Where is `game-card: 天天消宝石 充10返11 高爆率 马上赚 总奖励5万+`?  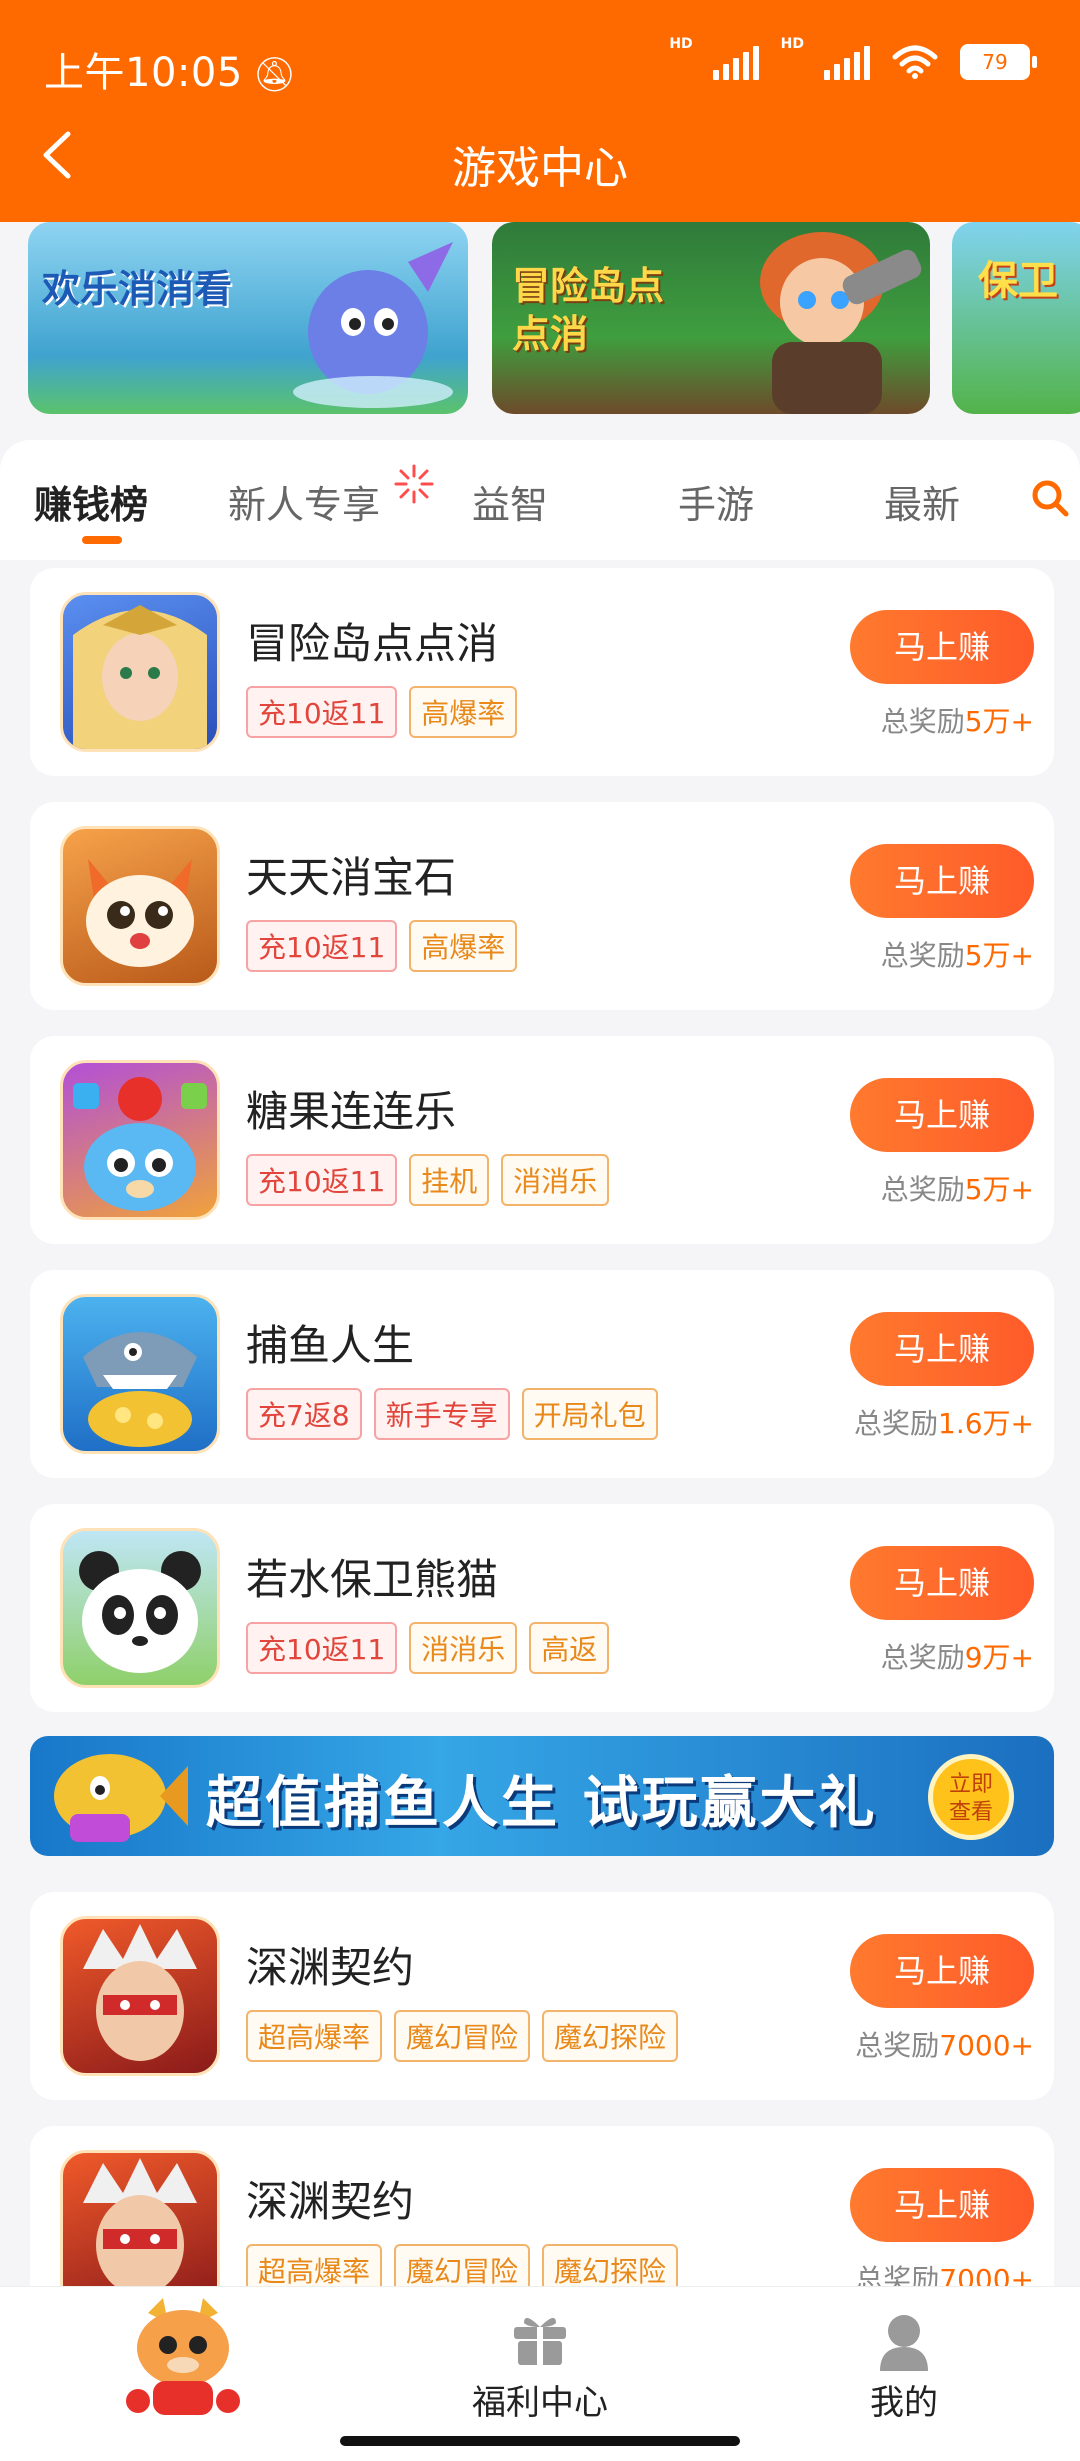
game-card: 天天消宝石 充10返11 高爆率 马上赚 总奖励5万+ is located at coordinates (542, 906).